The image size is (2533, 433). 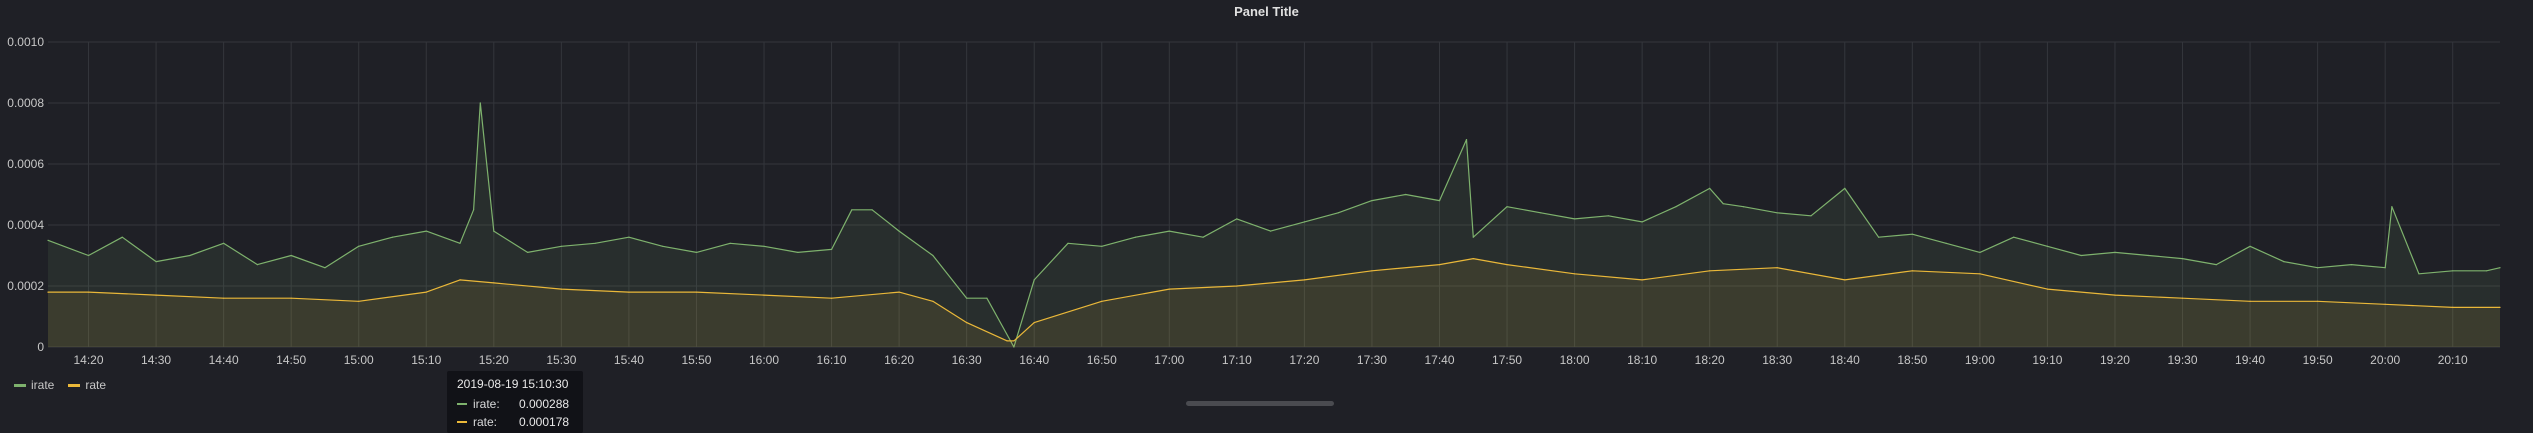 I want to click on x-tick-label: 15:20, so click(x=494, y=360).